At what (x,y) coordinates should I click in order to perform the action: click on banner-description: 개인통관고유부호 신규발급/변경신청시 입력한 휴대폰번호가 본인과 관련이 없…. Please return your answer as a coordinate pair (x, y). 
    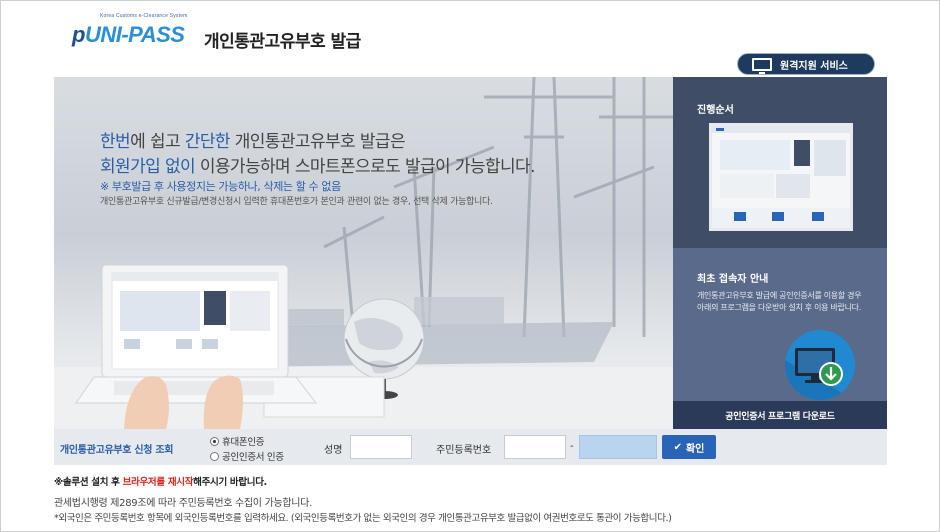
    Looking at the image, I should click on (296, 202).